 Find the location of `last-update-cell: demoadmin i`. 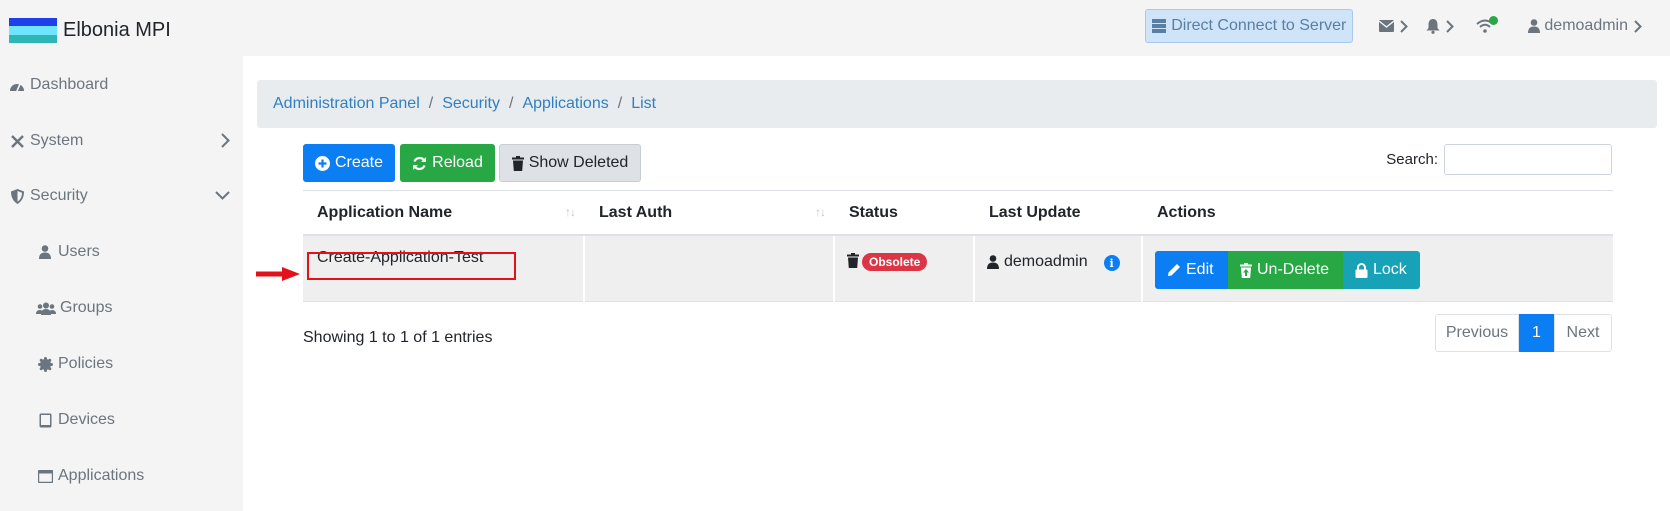

last-update-cell: demoadmin i is located at coordinates (1059, 269).